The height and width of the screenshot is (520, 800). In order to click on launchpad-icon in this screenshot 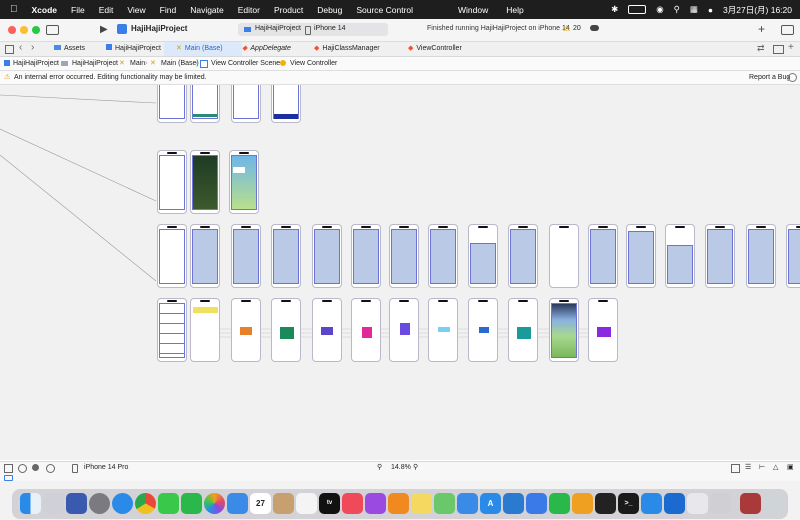, I will do `click(53, 503)`.